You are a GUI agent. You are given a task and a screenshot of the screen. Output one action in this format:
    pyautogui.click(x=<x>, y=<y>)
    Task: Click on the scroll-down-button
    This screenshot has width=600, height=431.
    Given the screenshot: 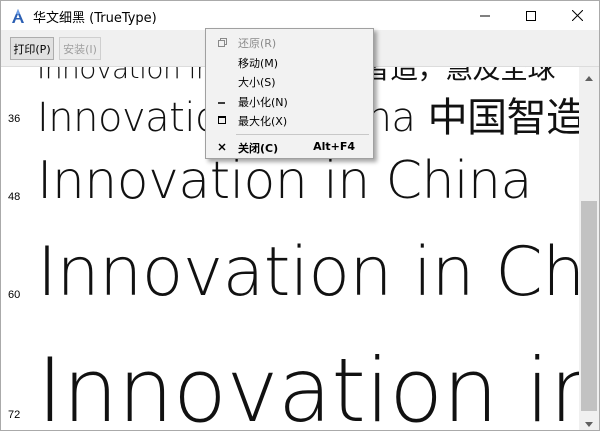 What is the action you would take?
    pyautogui.click(x=589, y=421)
    